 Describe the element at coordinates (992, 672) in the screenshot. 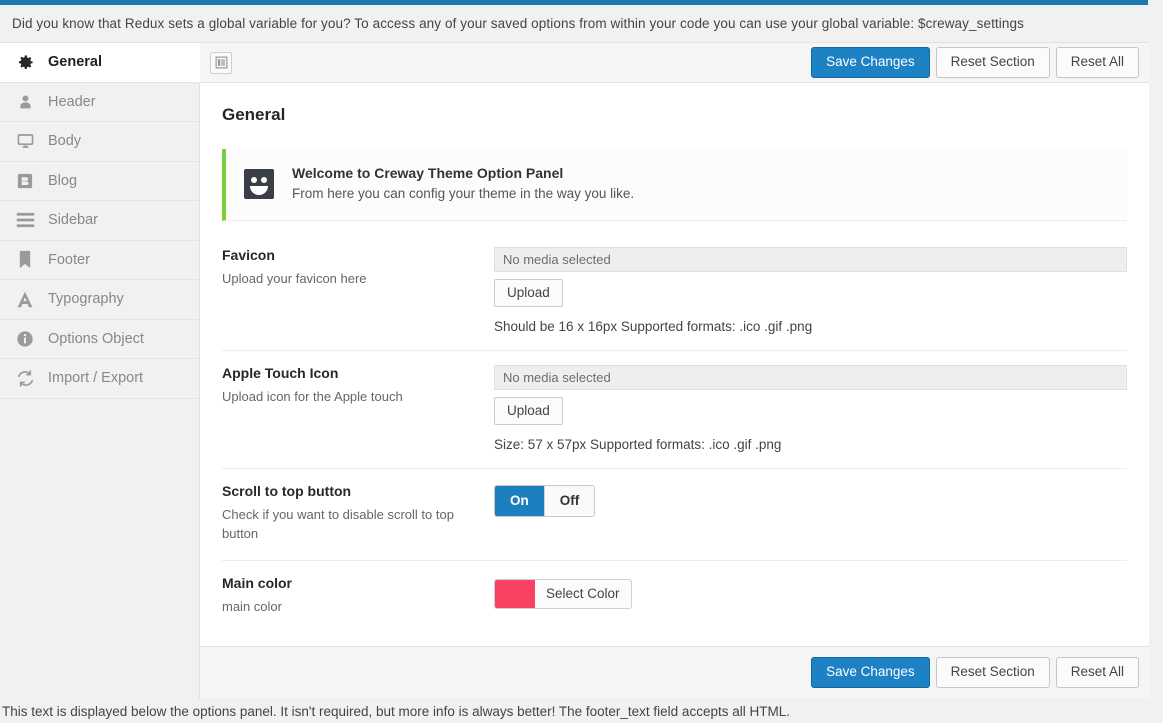

I see `reset-section-button-bottom: Reset Section` at that location.